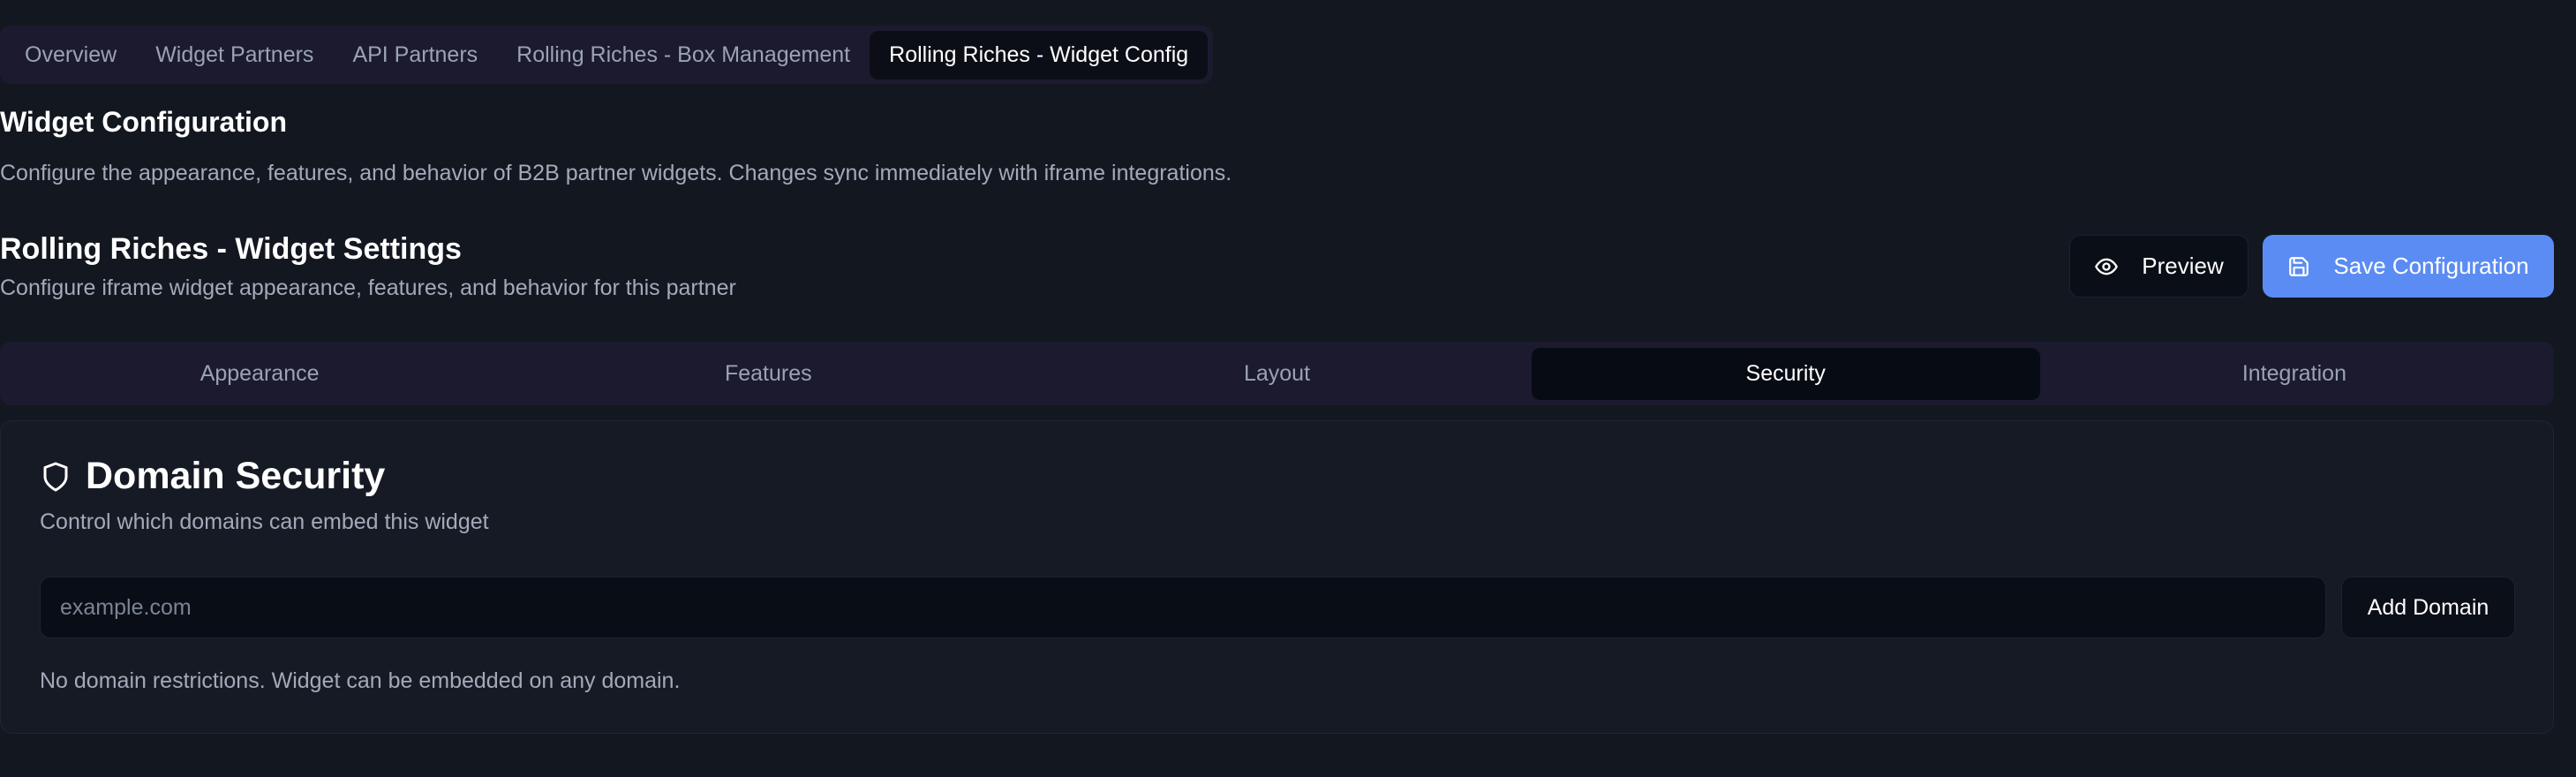 Image resolution: width=2576 pixels, height=777 pixels. What do you see at coordinates (56, 477) in the screenshot?
I see `shield-icon` at bounding box center [56, 477].